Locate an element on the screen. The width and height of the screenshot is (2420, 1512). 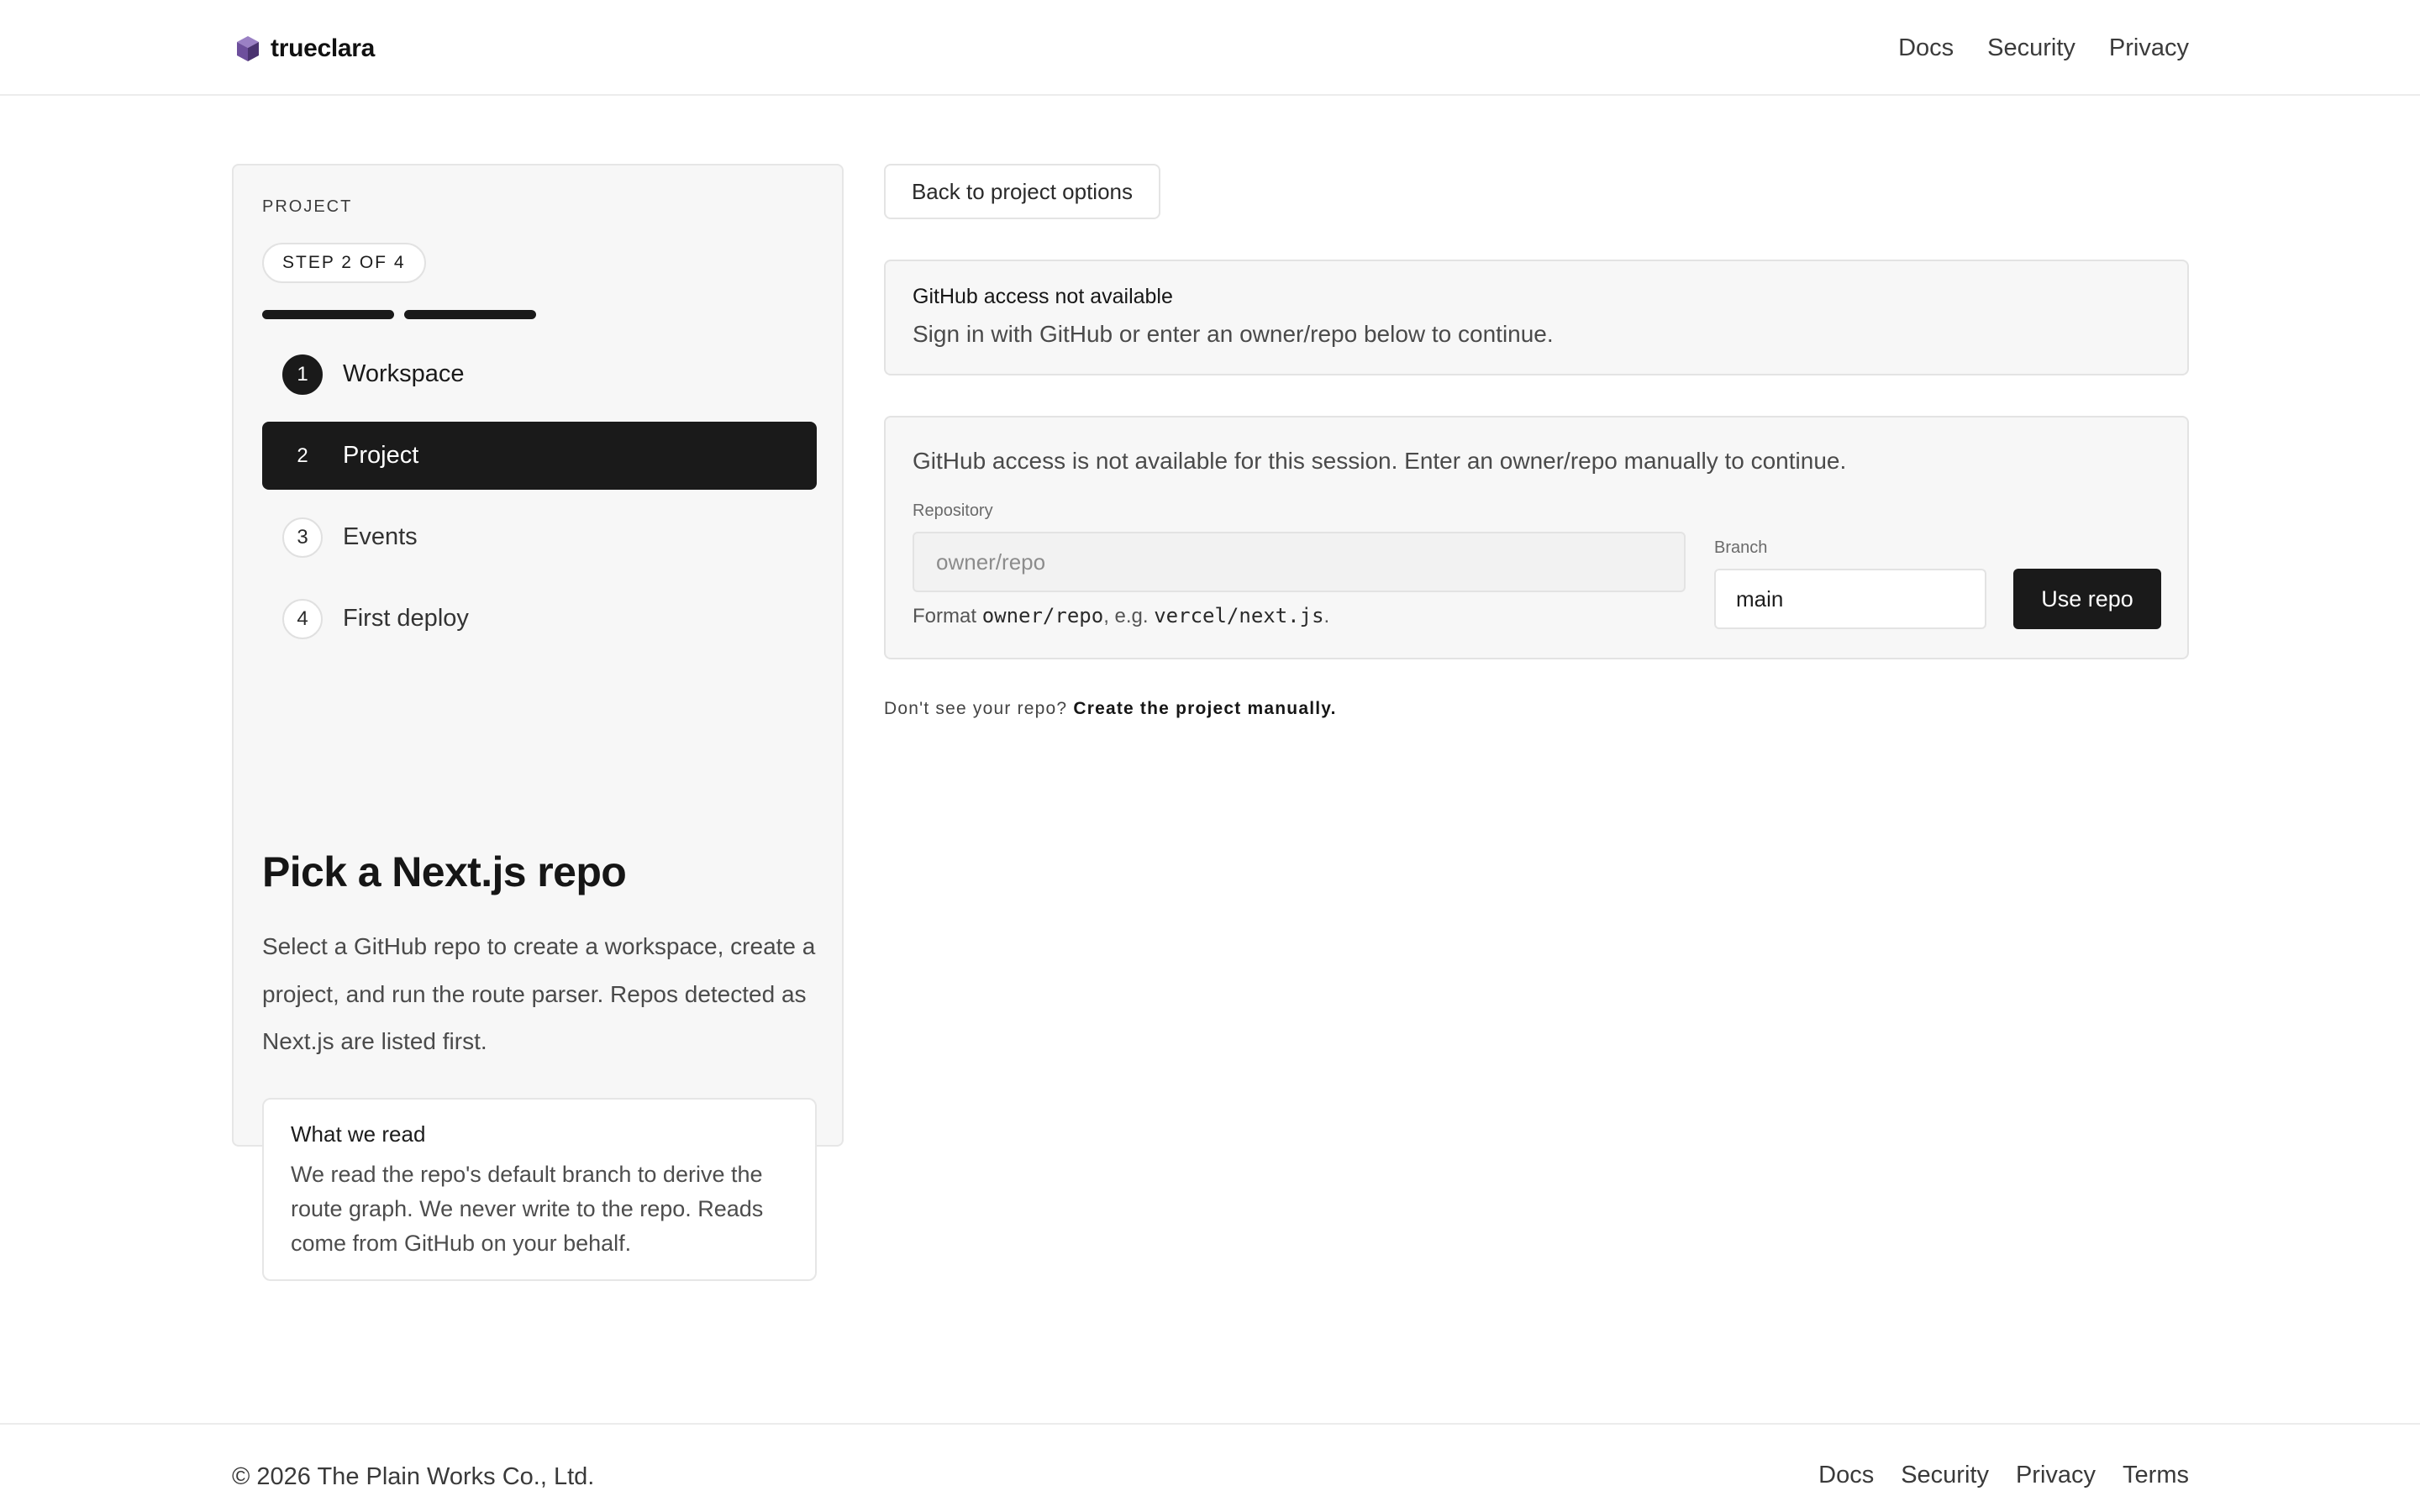
repository-format-hint: Format owner/repo, e.g. vercel/next.js. is located at coordinates (1121, 616).